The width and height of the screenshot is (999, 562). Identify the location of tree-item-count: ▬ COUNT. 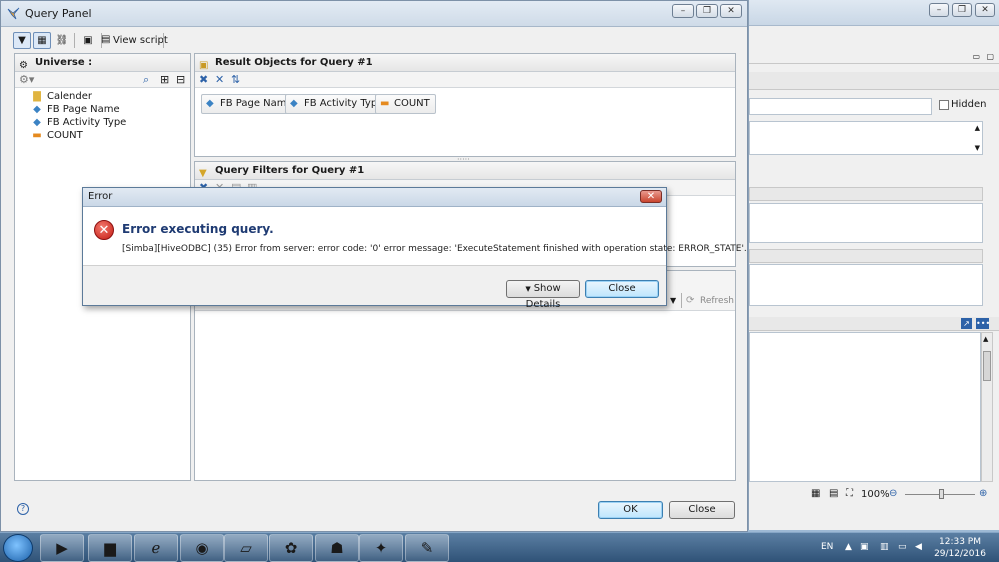
(57, 135).